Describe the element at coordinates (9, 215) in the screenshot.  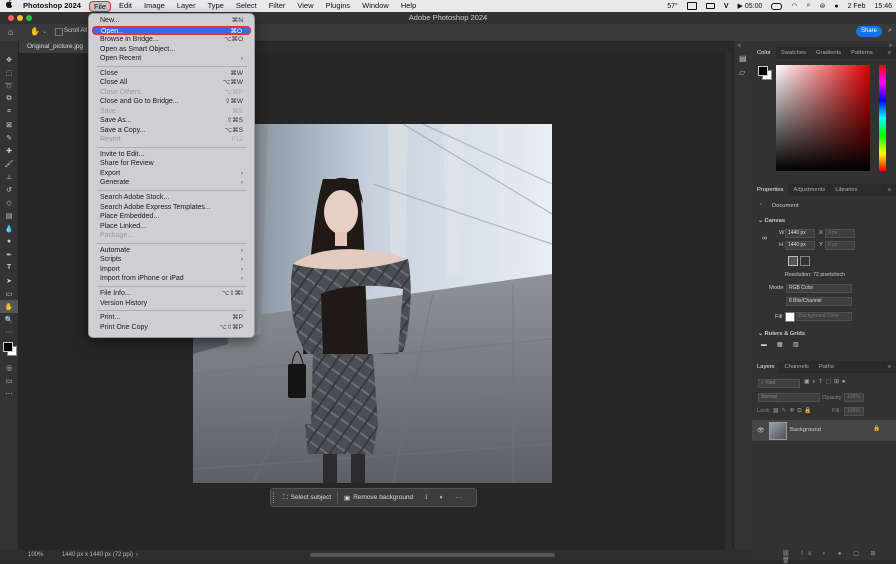
I see `gradient-tool-icon: ▤` at that location.